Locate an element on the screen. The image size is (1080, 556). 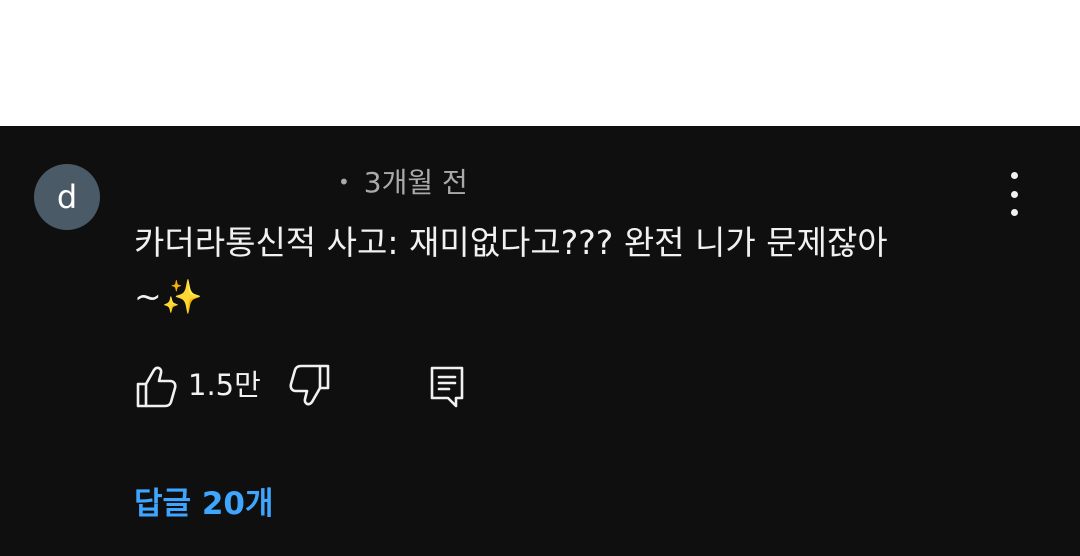
replies-link: 답글 20개 is located at coordinates (204, 504).